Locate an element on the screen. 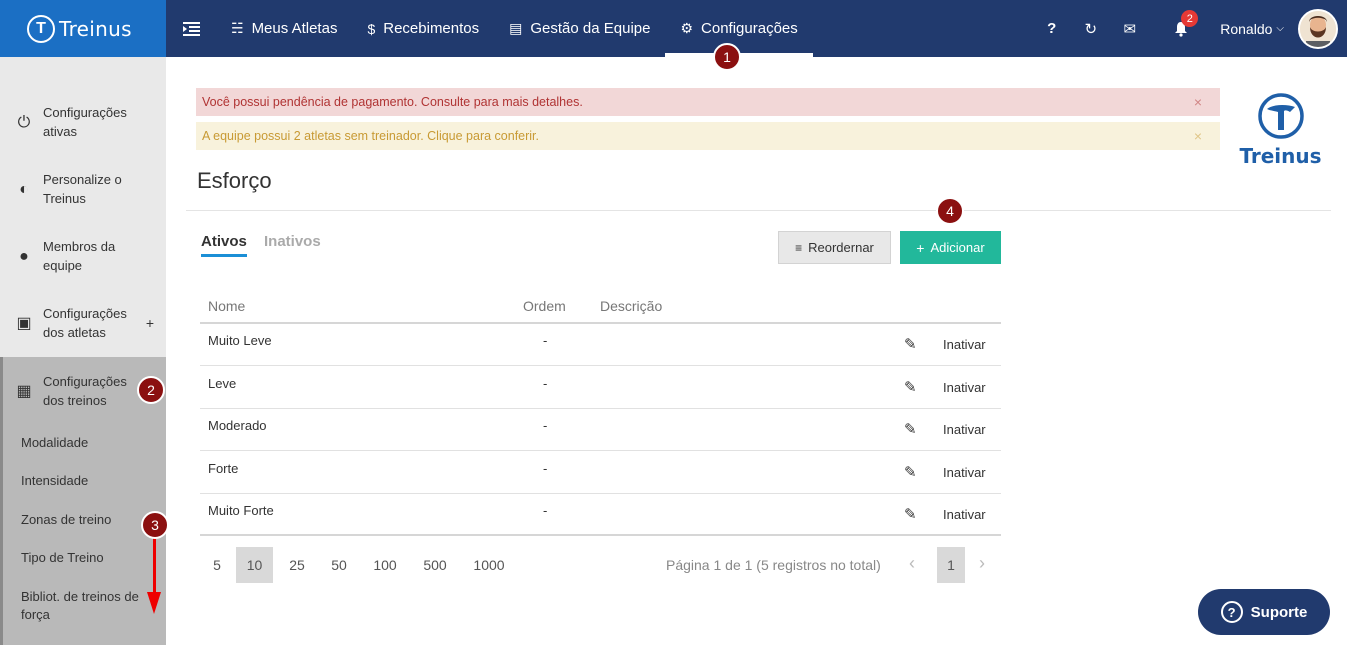  sidebar-item-label: Configurações ativas is located at coordinates (85, 122).